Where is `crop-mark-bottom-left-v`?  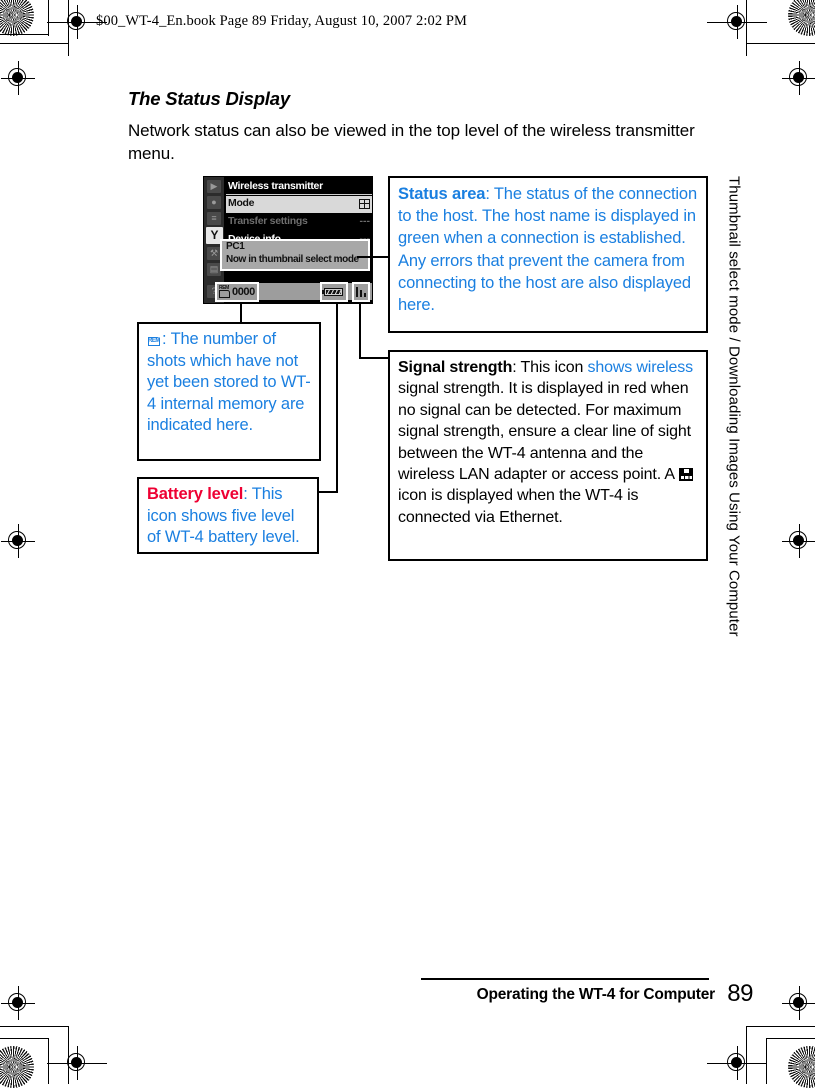 crop-mark-bottom-left-v is located at coordinates (69, 1055).